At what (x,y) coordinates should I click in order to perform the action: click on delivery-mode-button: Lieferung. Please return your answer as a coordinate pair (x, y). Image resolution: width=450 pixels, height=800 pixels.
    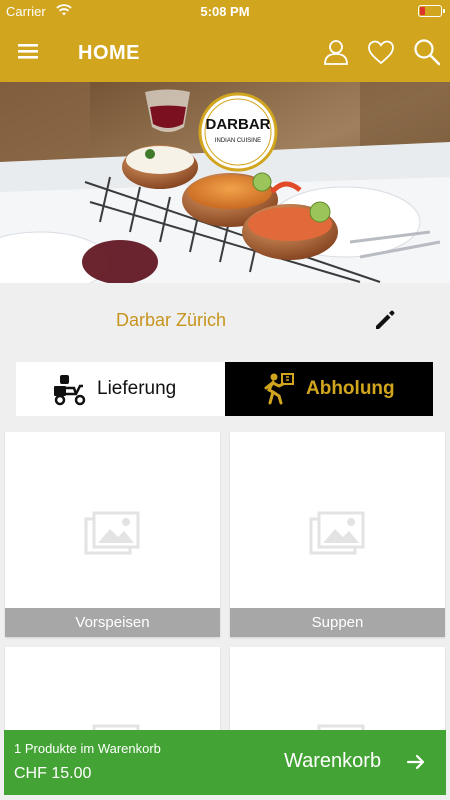
    Looking at the image, I should click on (120, 389).